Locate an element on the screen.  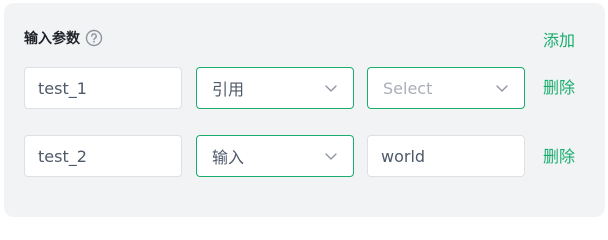
section-title: 输入参数 is located at coordinates (52, 39).